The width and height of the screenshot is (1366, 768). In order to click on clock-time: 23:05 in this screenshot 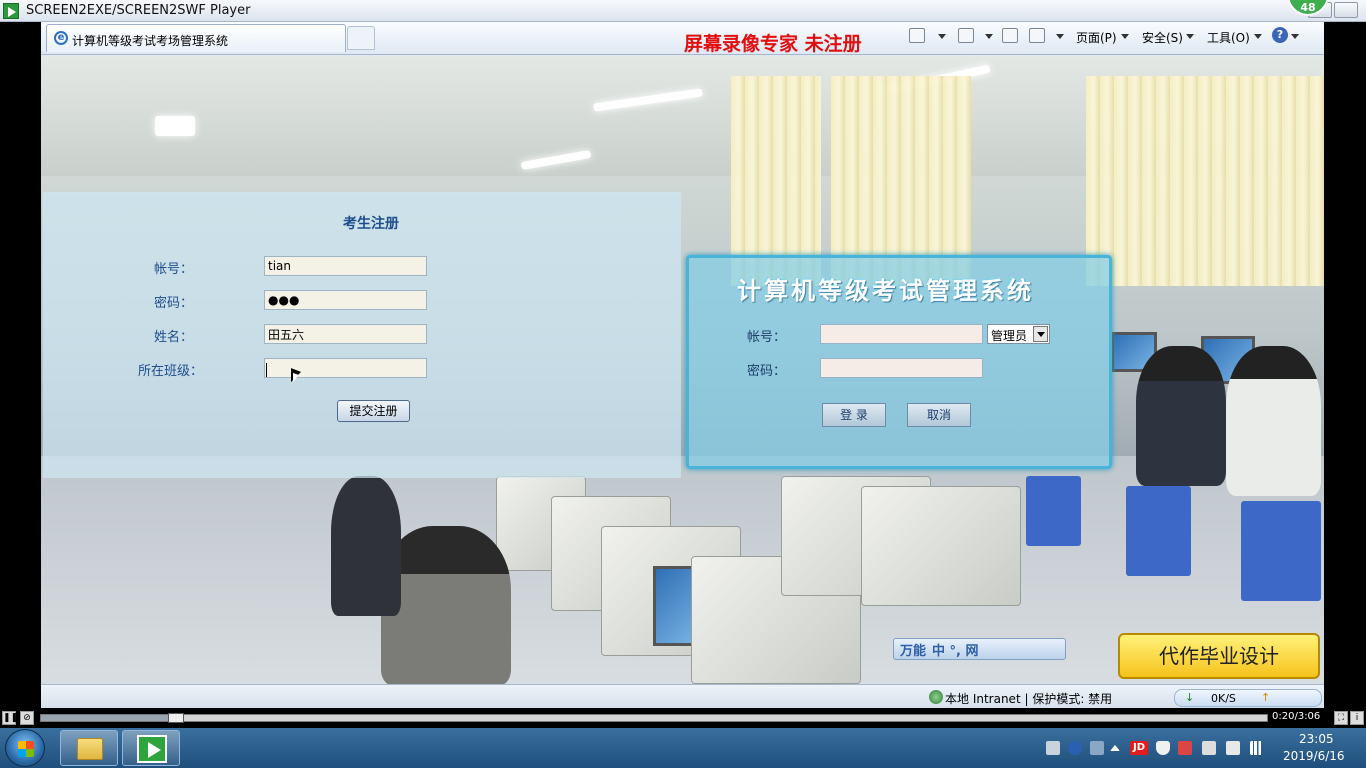, I will do `click(1316, 739)`.